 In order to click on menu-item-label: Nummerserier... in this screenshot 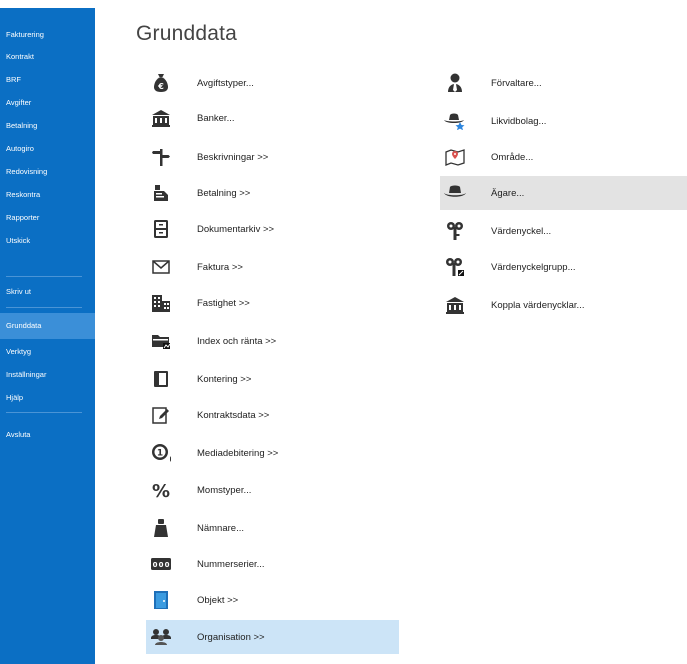, I will do `click(231, 564)`.